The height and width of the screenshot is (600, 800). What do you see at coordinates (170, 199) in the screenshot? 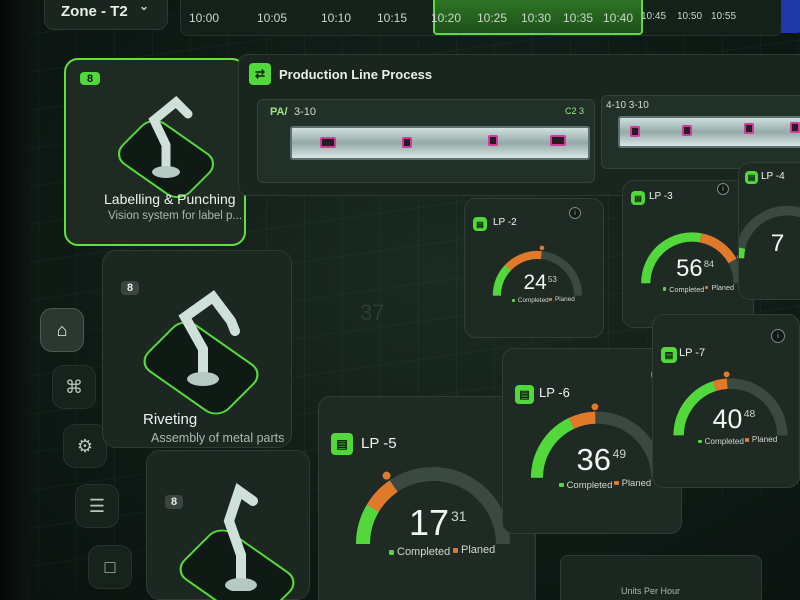
I see `station-title: Labelling & Punching` at bounding box center [170, 199].